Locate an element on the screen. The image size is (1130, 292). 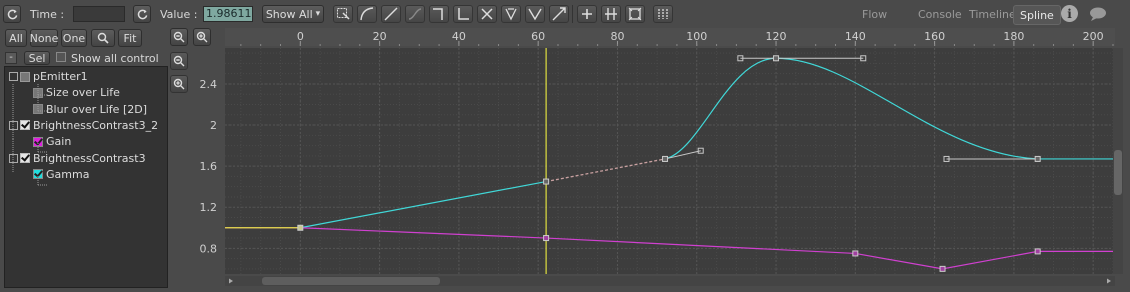
x-tick-label: 200 is located at coordinates (1093, 36).